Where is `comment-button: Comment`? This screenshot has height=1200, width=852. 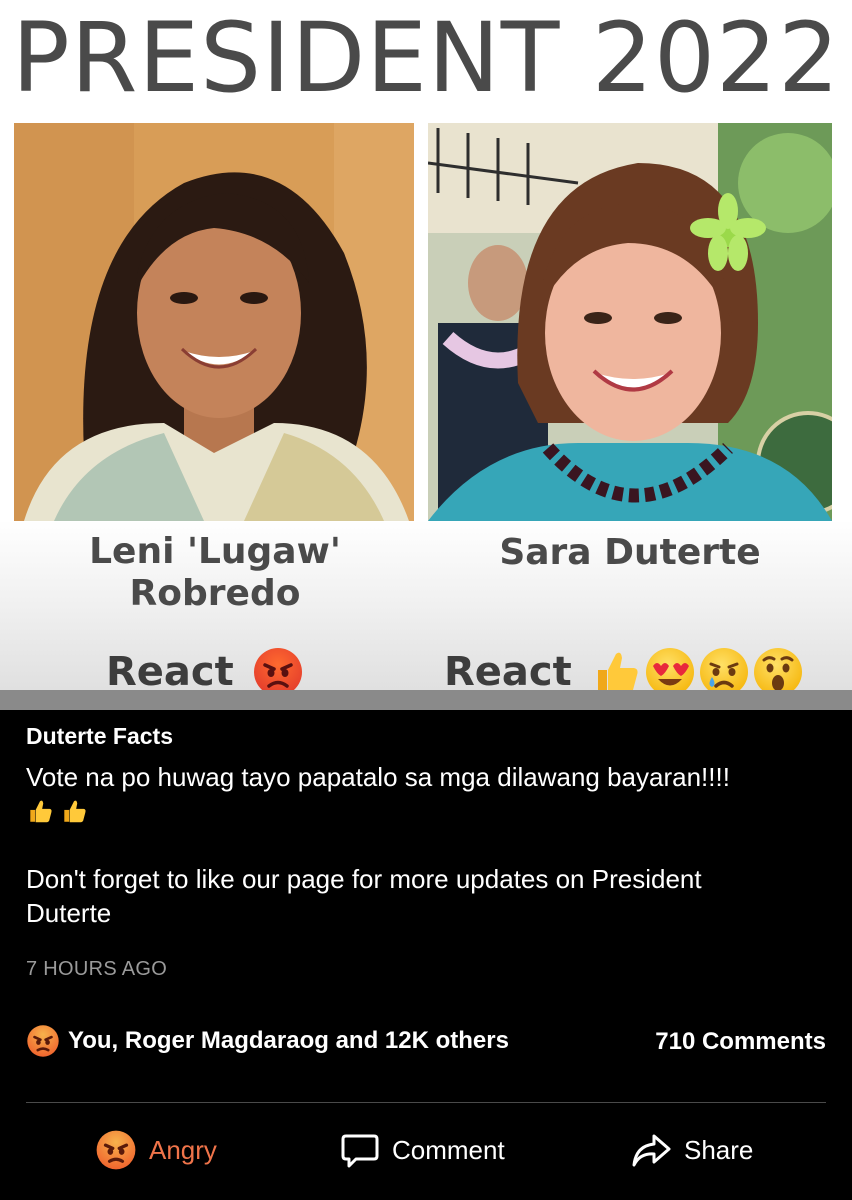 comment-button: Comment is located at coordinates (422, 1150).